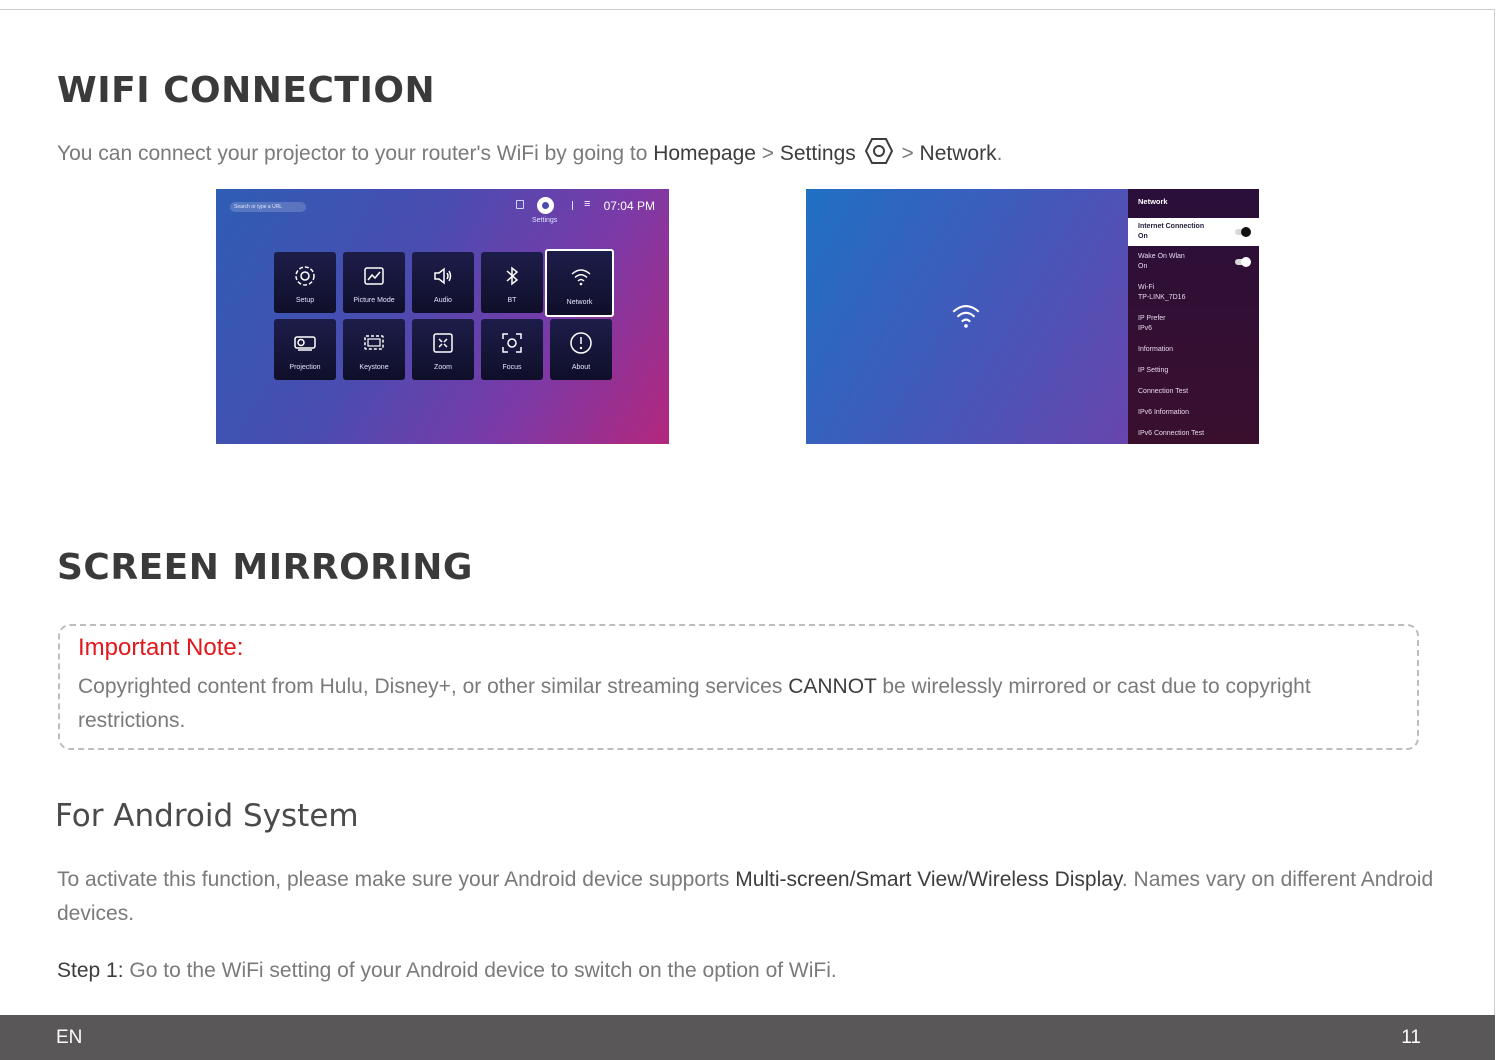 This screenshot has height=1060, width=1509. What do you see at coordinates (443, 276) in the screenshot?
I see `speaker-icon` at bounding box center [443, 276].